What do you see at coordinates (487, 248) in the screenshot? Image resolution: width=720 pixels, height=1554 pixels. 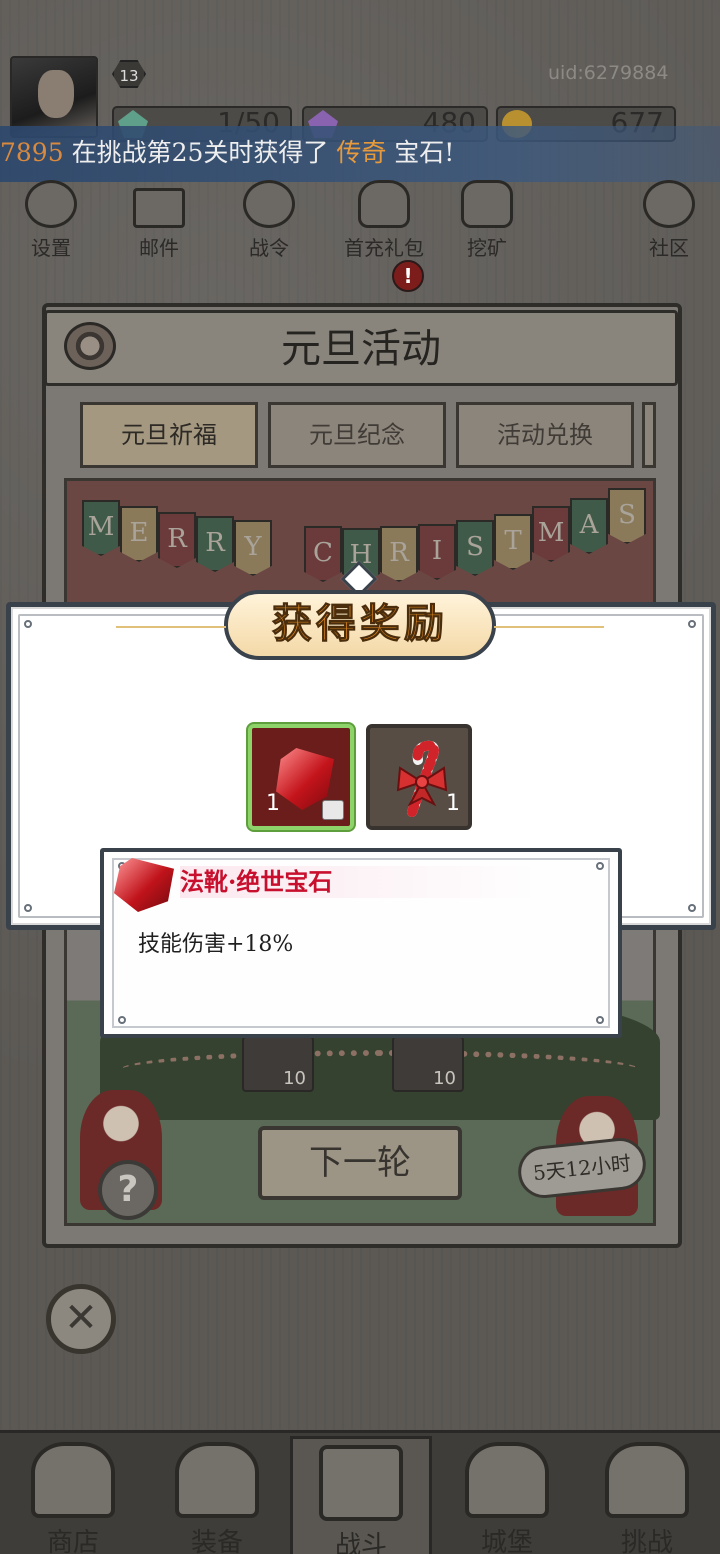 I see `mining-label: 挖矿` at bounding box center [487, 248].